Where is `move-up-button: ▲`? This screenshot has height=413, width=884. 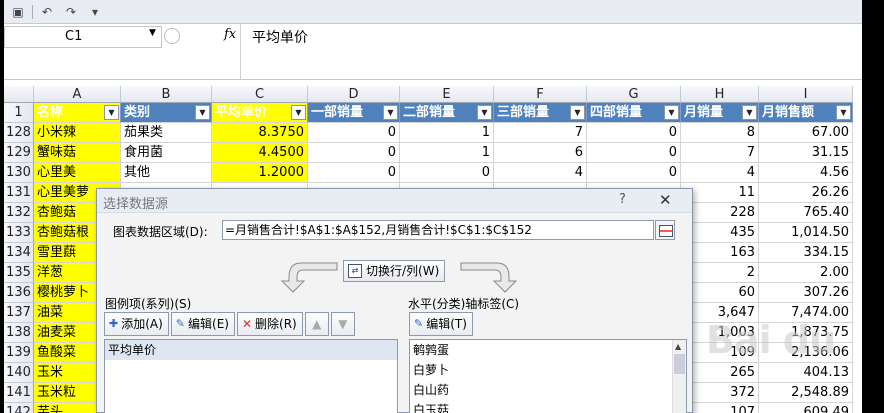
move-up-button: ▲ is located at coordinates (316, 324).